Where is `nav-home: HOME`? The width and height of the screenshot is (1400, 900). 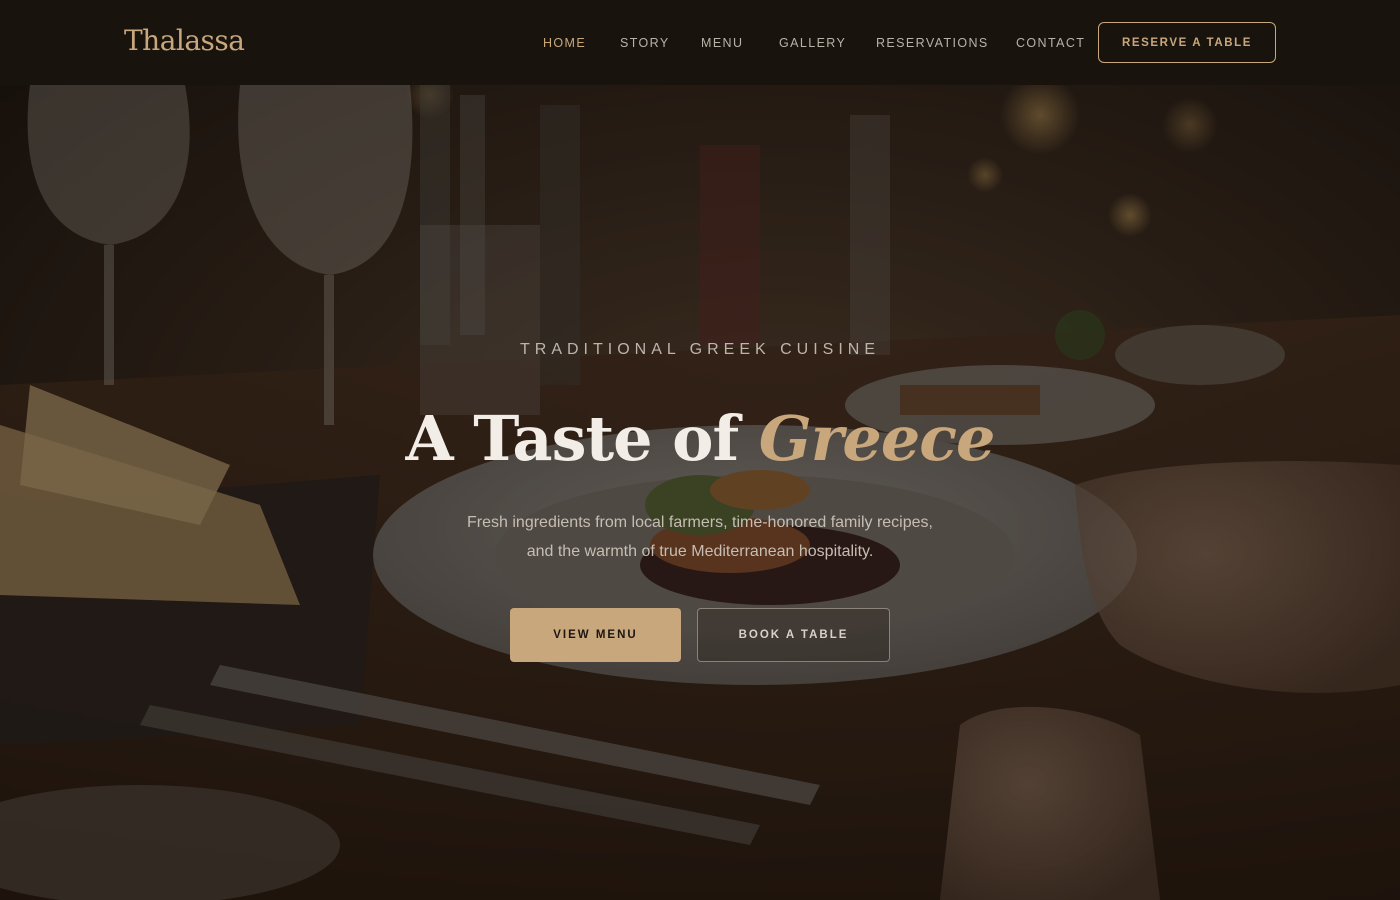
nav-home: HOME is located at coordinates (564, 43).